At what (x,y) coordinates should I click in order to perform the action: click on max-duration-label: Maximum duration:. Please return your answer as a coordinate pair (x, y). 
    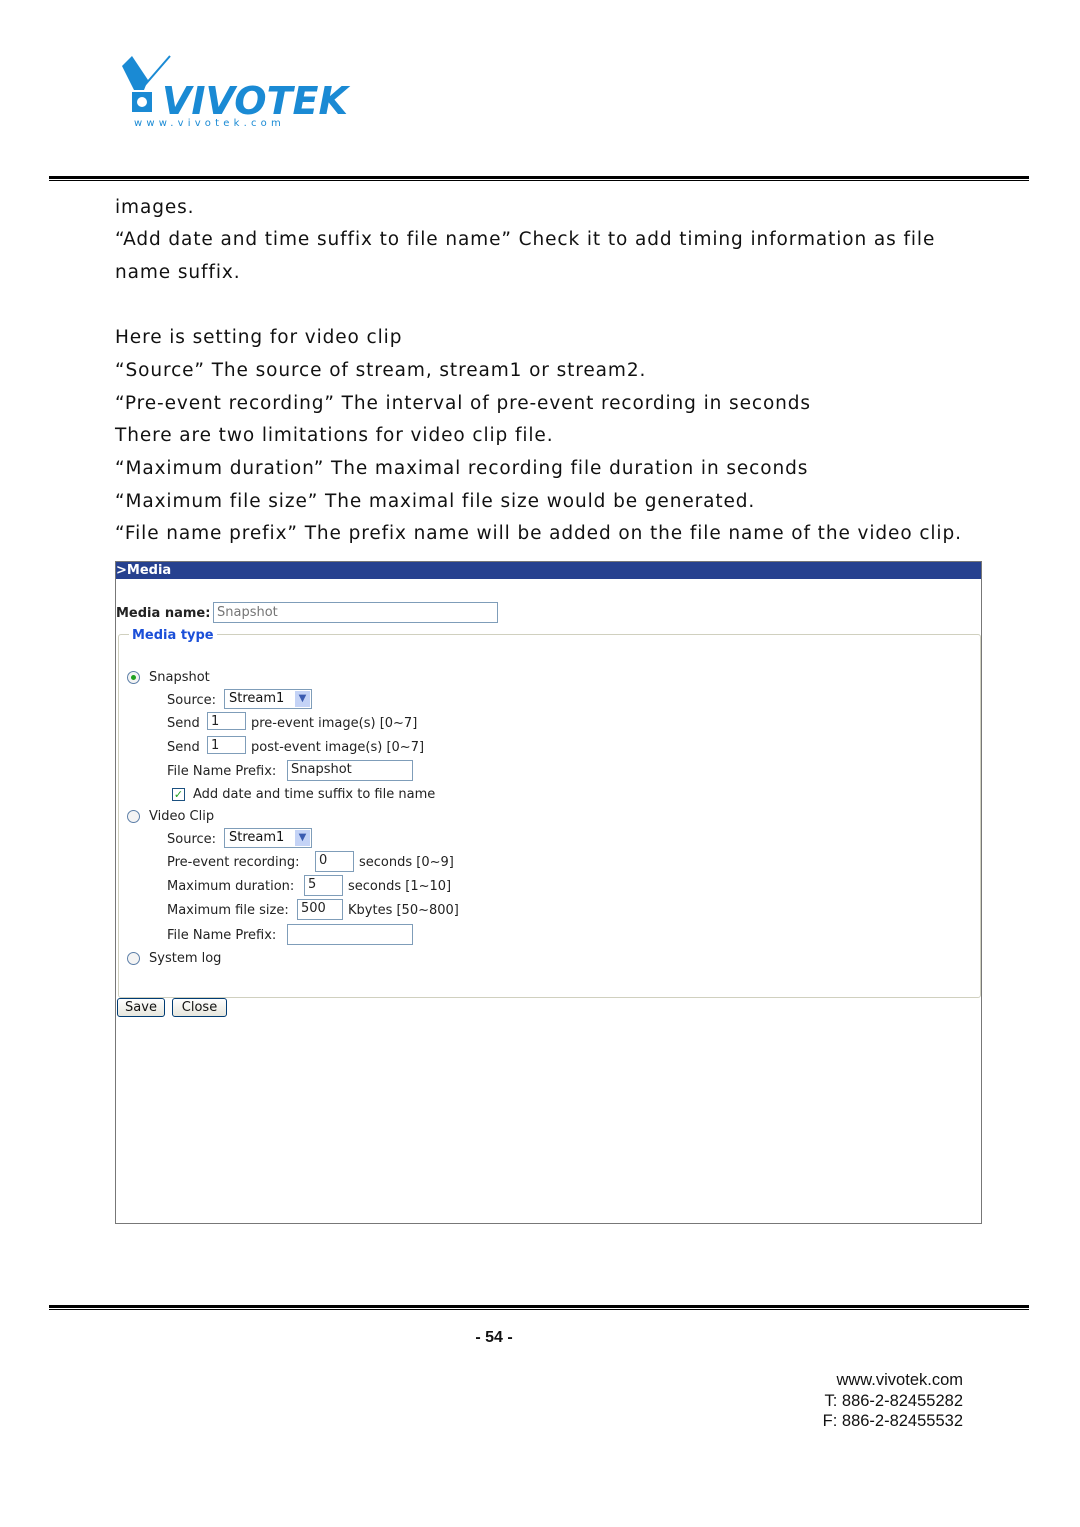
    Looking at the image, I should click on (231, 886).